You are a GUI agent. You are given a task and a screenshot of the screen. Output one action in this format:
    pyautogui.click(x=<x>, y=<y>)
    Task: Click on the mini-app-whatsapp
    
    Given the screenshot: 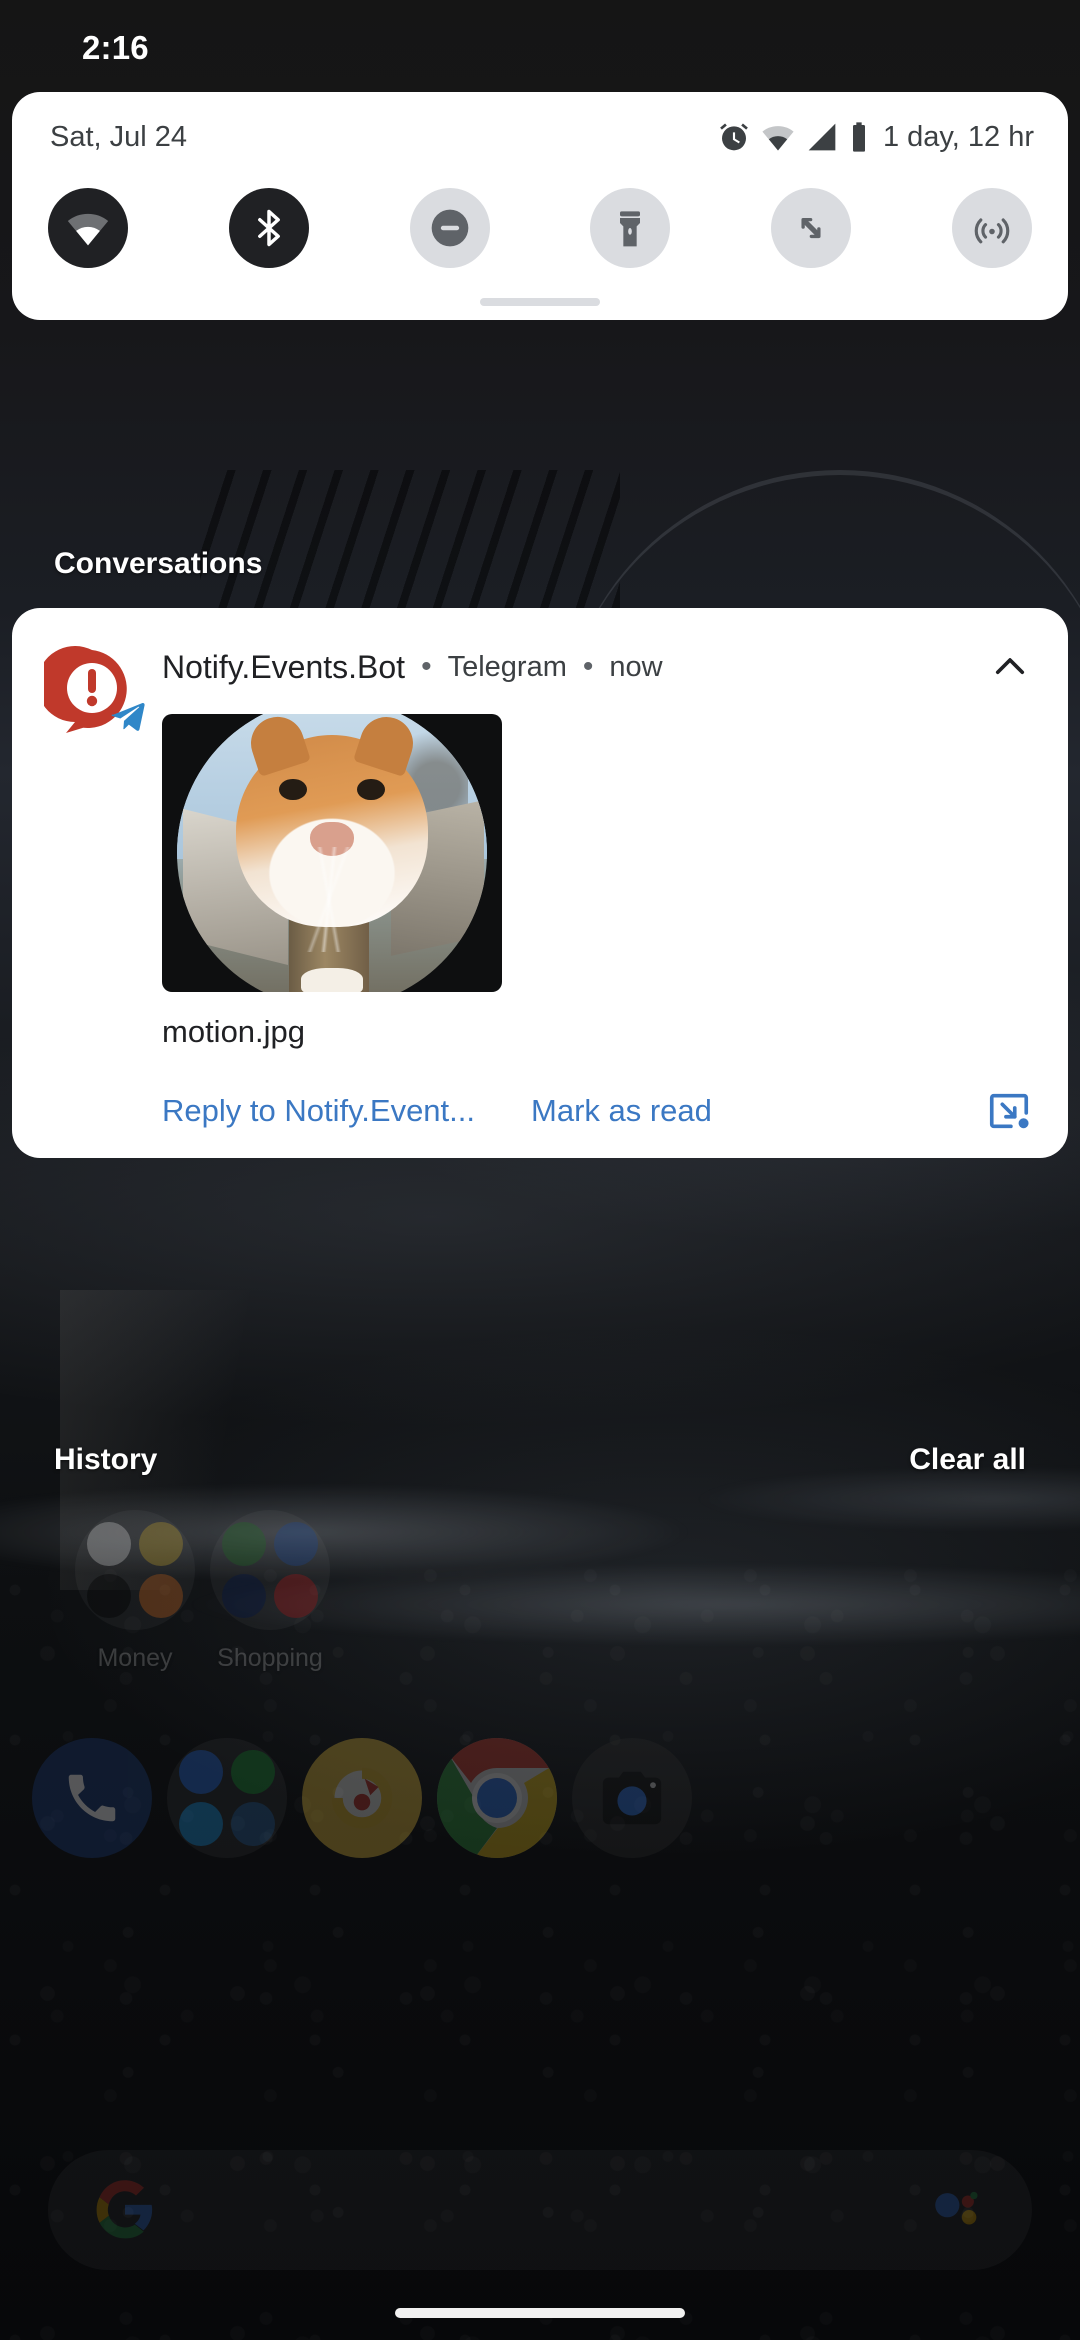 What is the action you would take?
    pyautogui.click(x=253, y=1772)
    